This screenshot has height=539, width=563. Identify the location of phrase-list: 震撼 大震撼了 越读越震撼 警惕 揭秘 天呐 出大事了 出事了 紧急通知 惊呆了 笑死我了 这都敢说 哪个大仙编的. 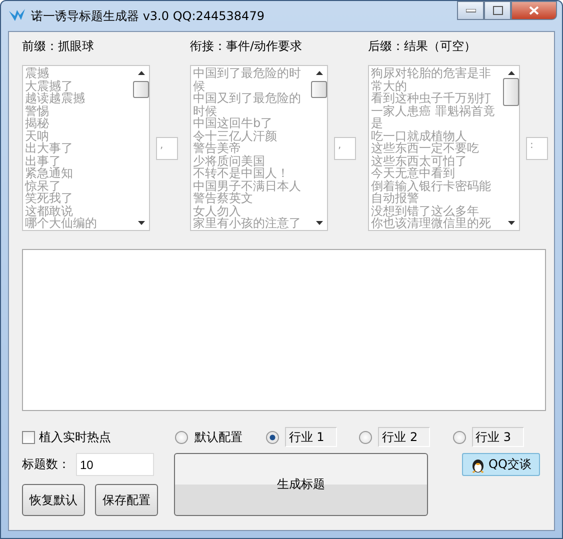
(86, 148).